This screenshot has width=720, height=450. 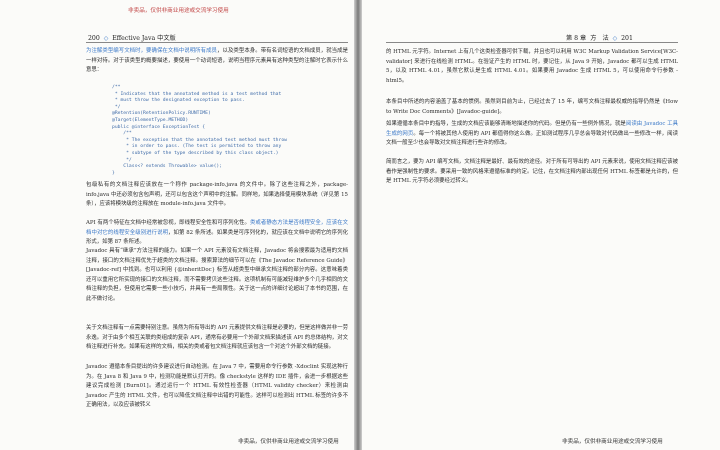 I want to click on chapter-label: 第 8 章, so click(x=576, y=38).